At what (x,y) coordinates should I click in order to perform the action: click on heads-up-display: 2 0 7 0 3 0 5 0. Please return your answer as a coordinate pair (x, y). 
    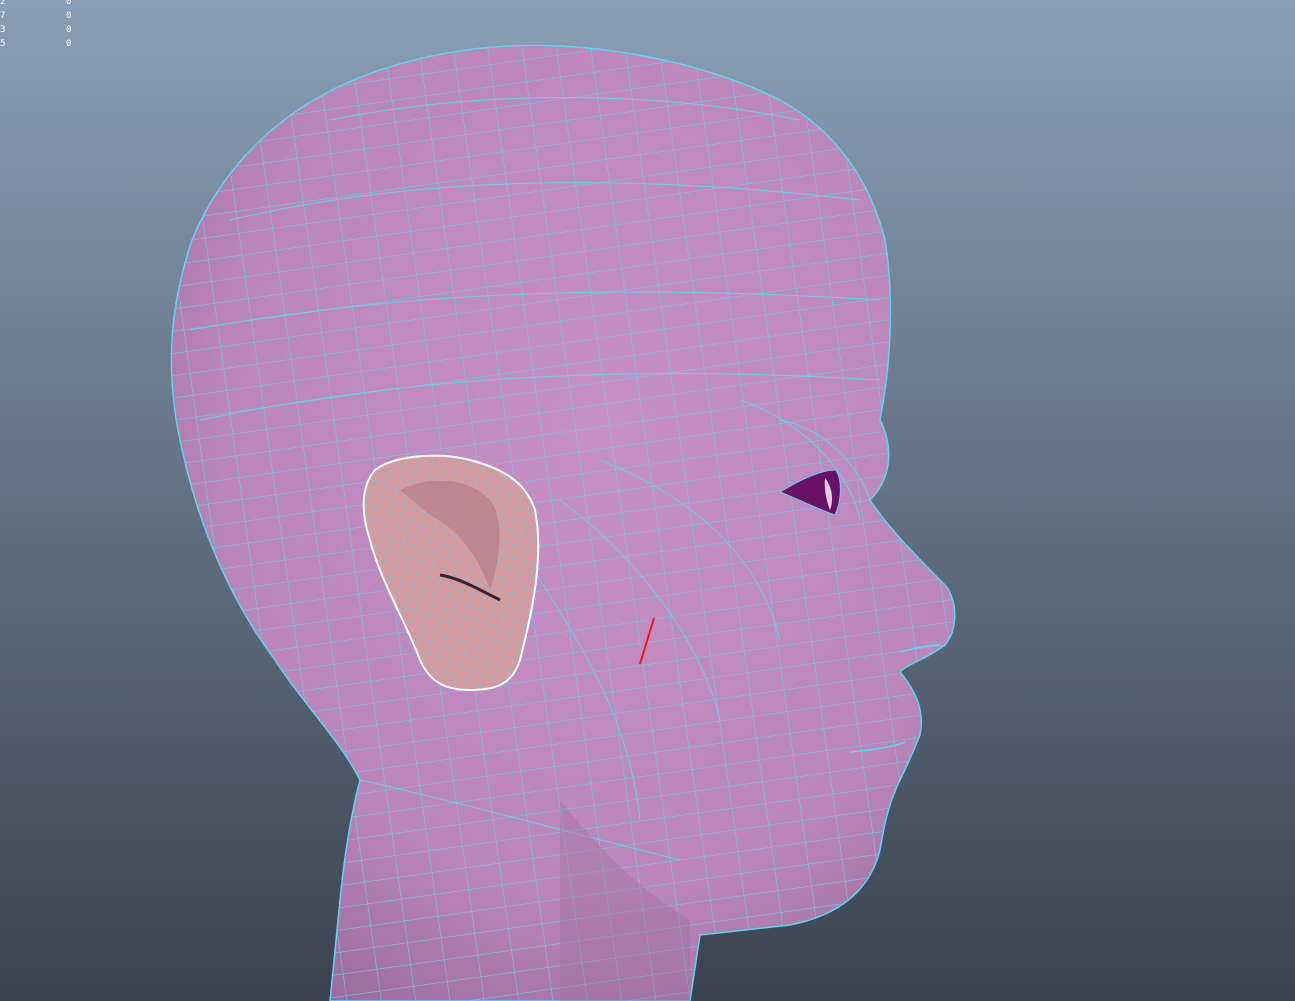
    Looking at the image, I should click on (45, 27).